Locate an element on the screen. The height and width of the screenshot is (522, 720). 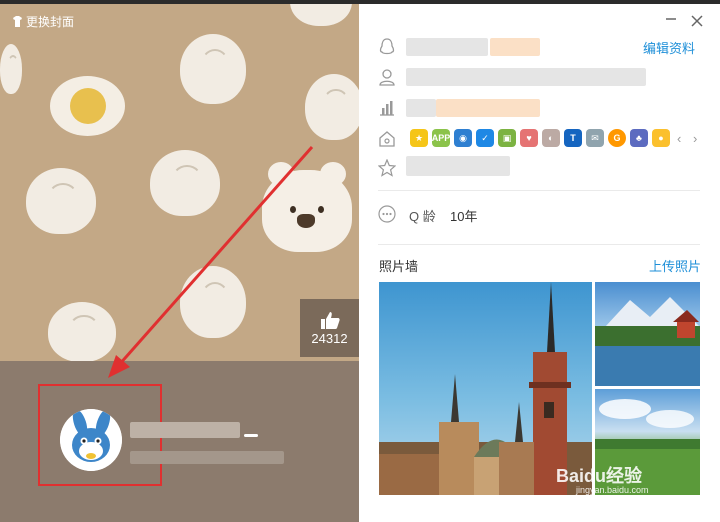
nickname-redacted is located at coordinates (185, 430).